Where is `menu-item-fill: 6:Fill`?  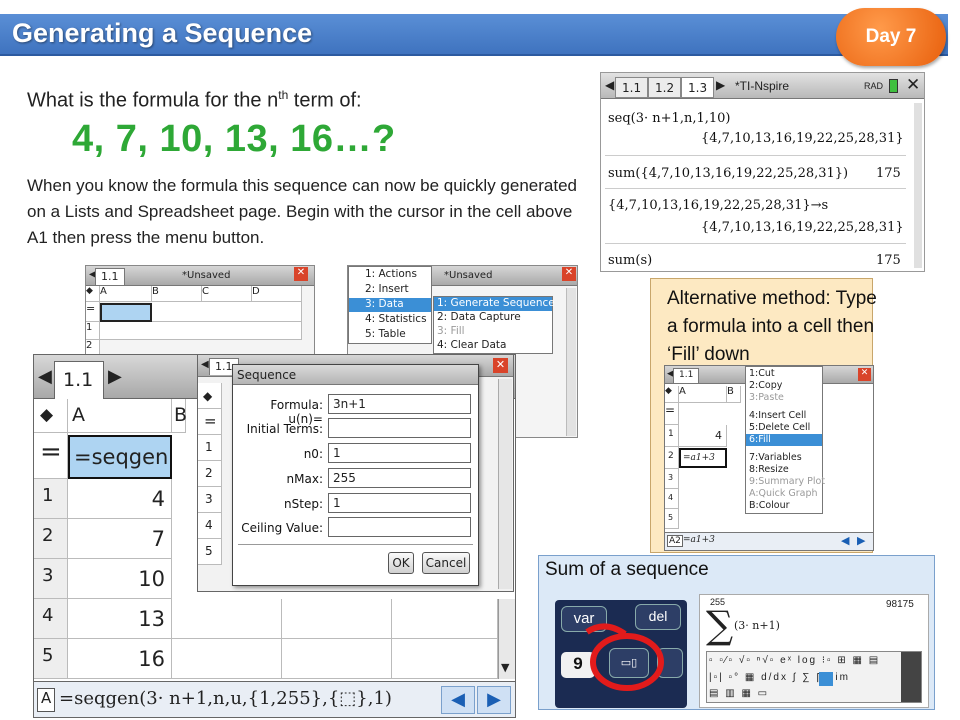 menu-item-fill: 6:Fill is located at coordinates (784, 440).